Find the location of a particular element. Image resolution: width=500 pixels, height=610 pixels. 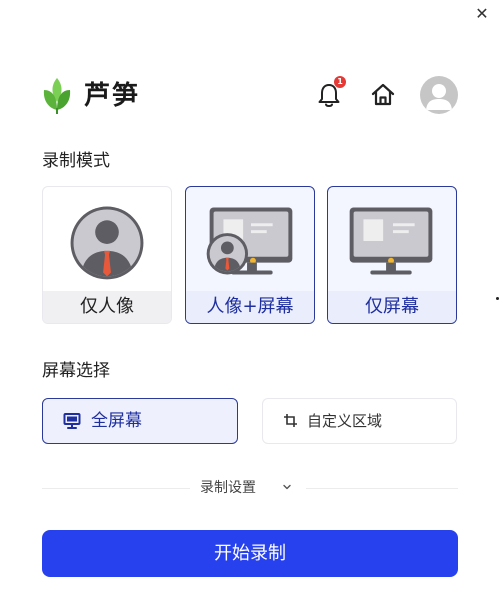

custom-area-button: 自定义区域 is located at coordinates (359, 421).